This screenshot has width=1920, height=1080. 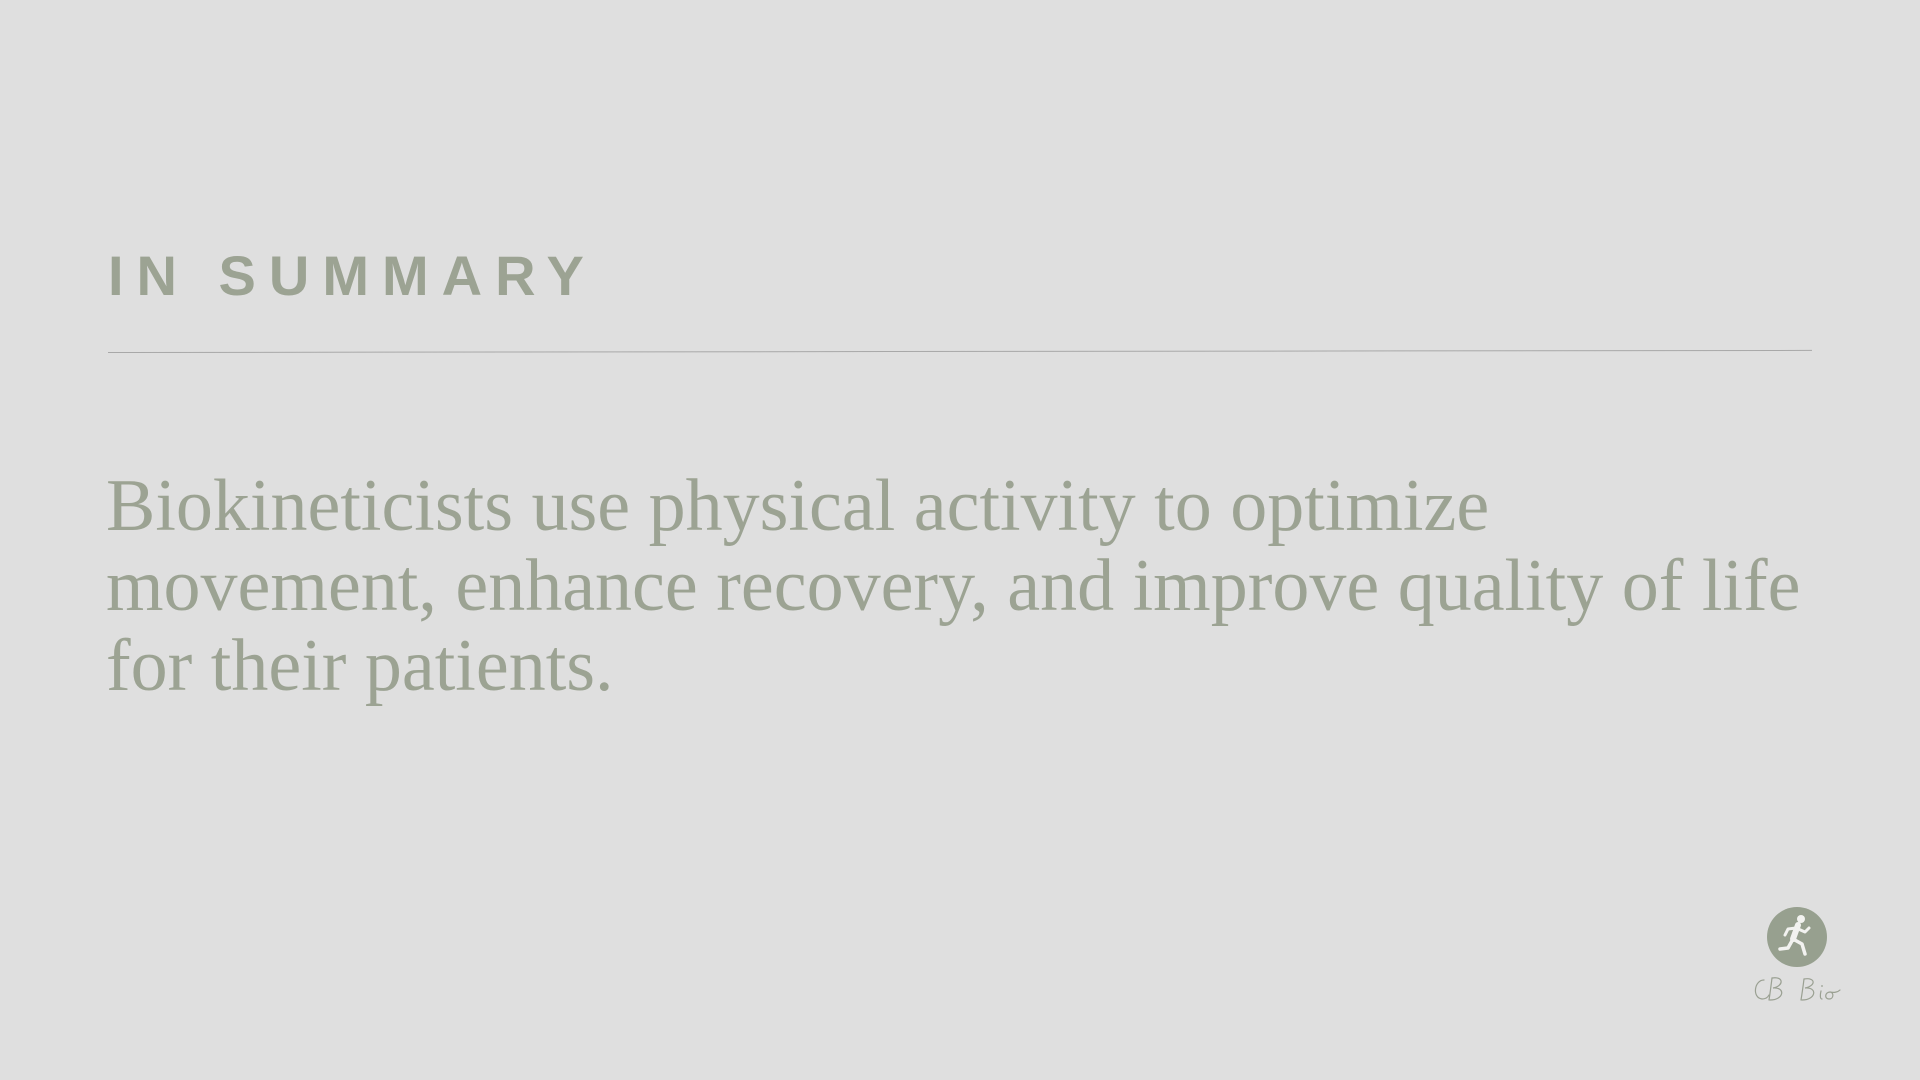 I want to click on logo-wordmark, so click(x=1798, y=989).